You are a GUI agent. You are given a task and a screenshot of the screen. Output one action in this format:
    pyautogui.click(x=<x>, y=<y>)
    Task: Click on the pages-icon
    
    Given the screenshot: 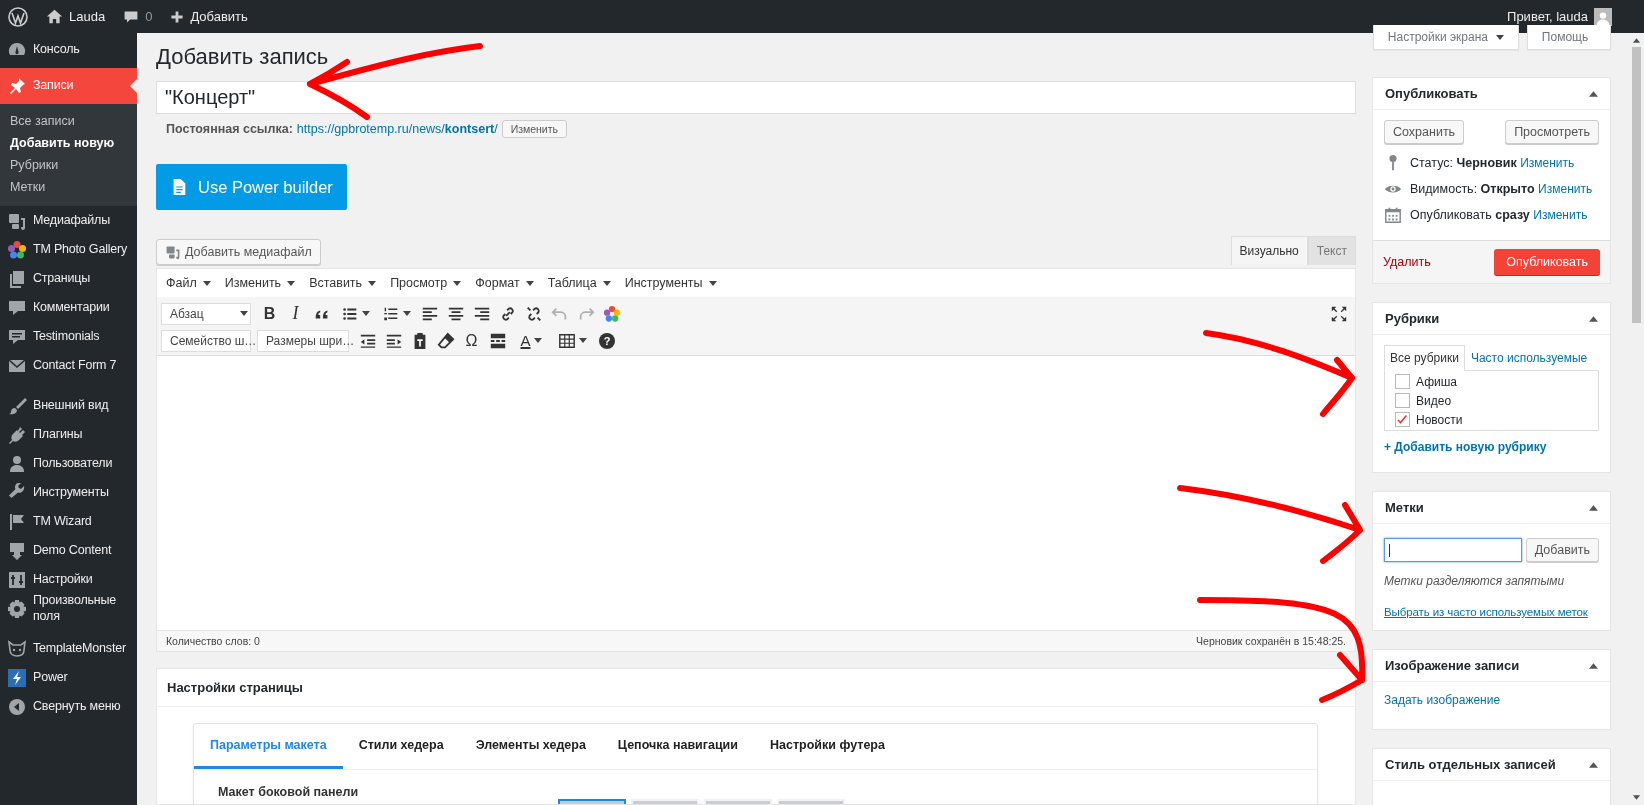 What is the action you would take?
    pyautogui.click(x=17, y=278)
    